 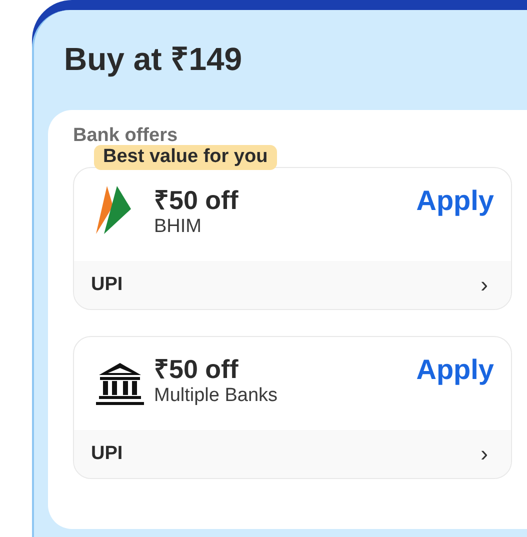 I want to click on section-heading: Bank offers, so click(x=126, y=135).